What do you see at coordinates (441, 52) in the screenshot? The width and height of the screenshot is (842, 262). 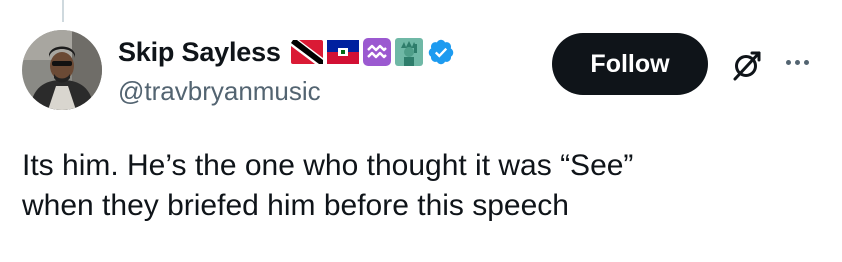 I see `verified-badge-icon` at bounding box center [441, 52].